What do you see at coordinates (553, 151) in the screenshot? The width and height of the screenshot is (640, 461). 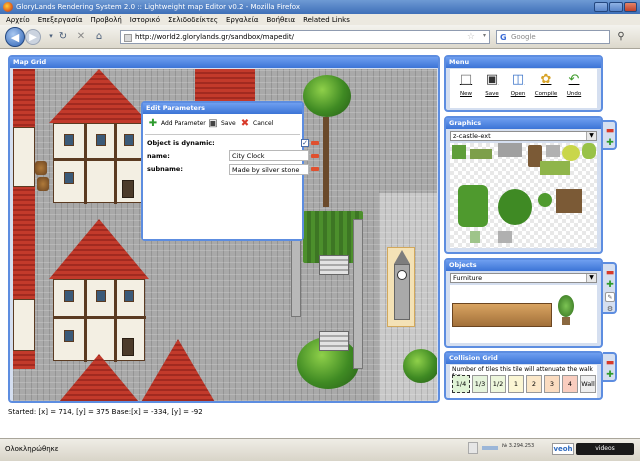 I see `rock-tile` at bounding box center [553, 151].